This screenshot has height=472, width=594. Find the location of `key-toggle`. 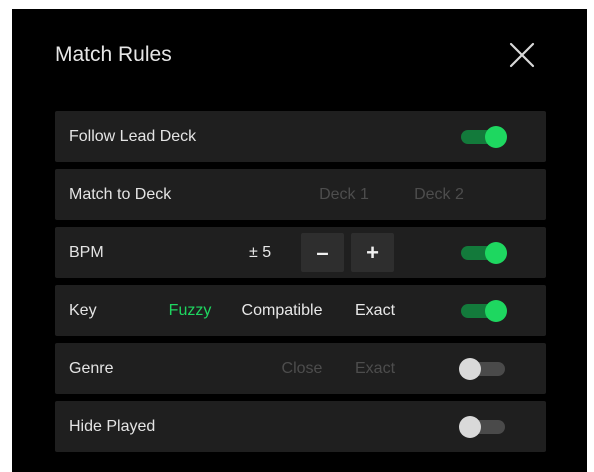

key-toggle is located at coordinates (483, 311).